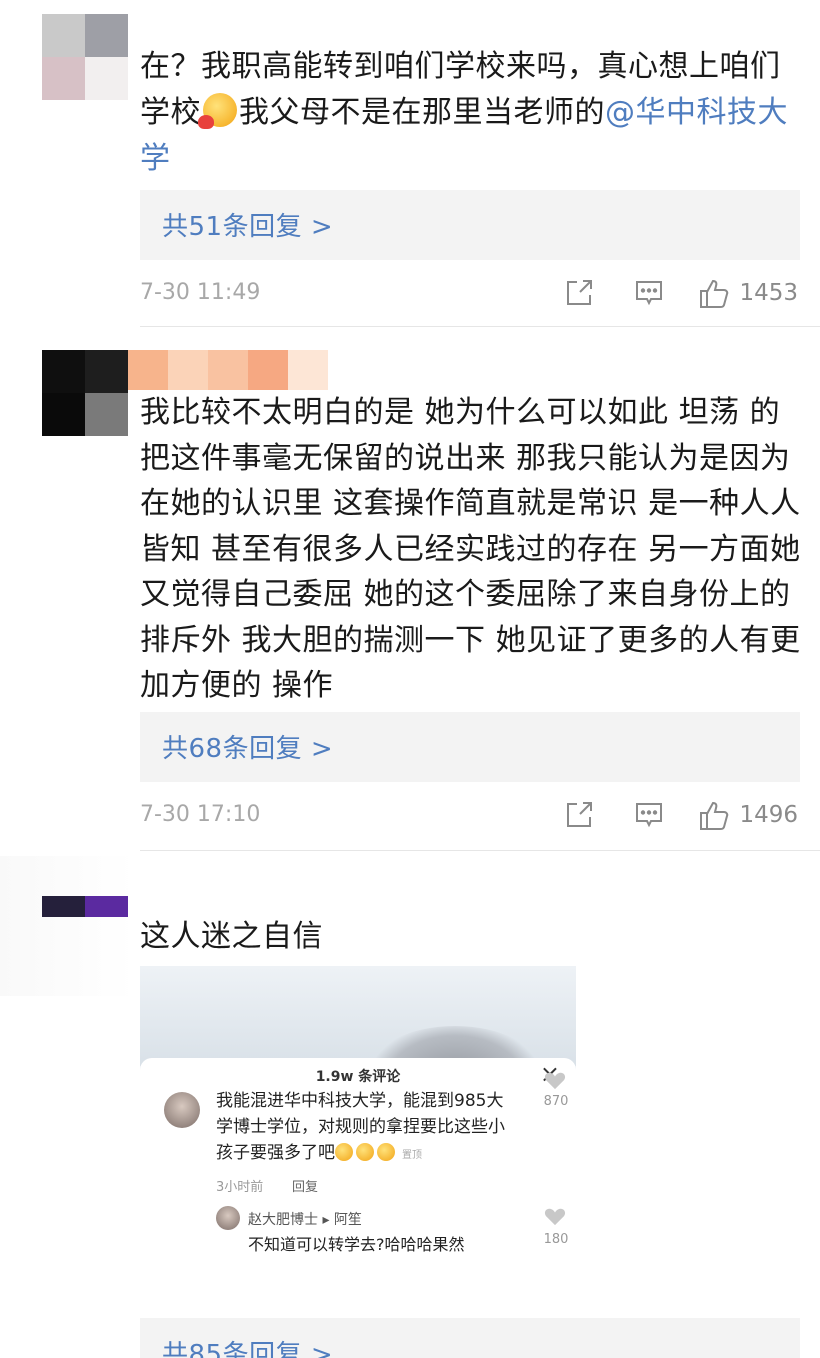 This screenshot has width=820, height=1358. What do you see at coordinates (356, 1244) in the screenshot?
I see `embedded-reply-text: 不知道可以转学去?哈哈哈果然` at bounding box center [356, 1244].